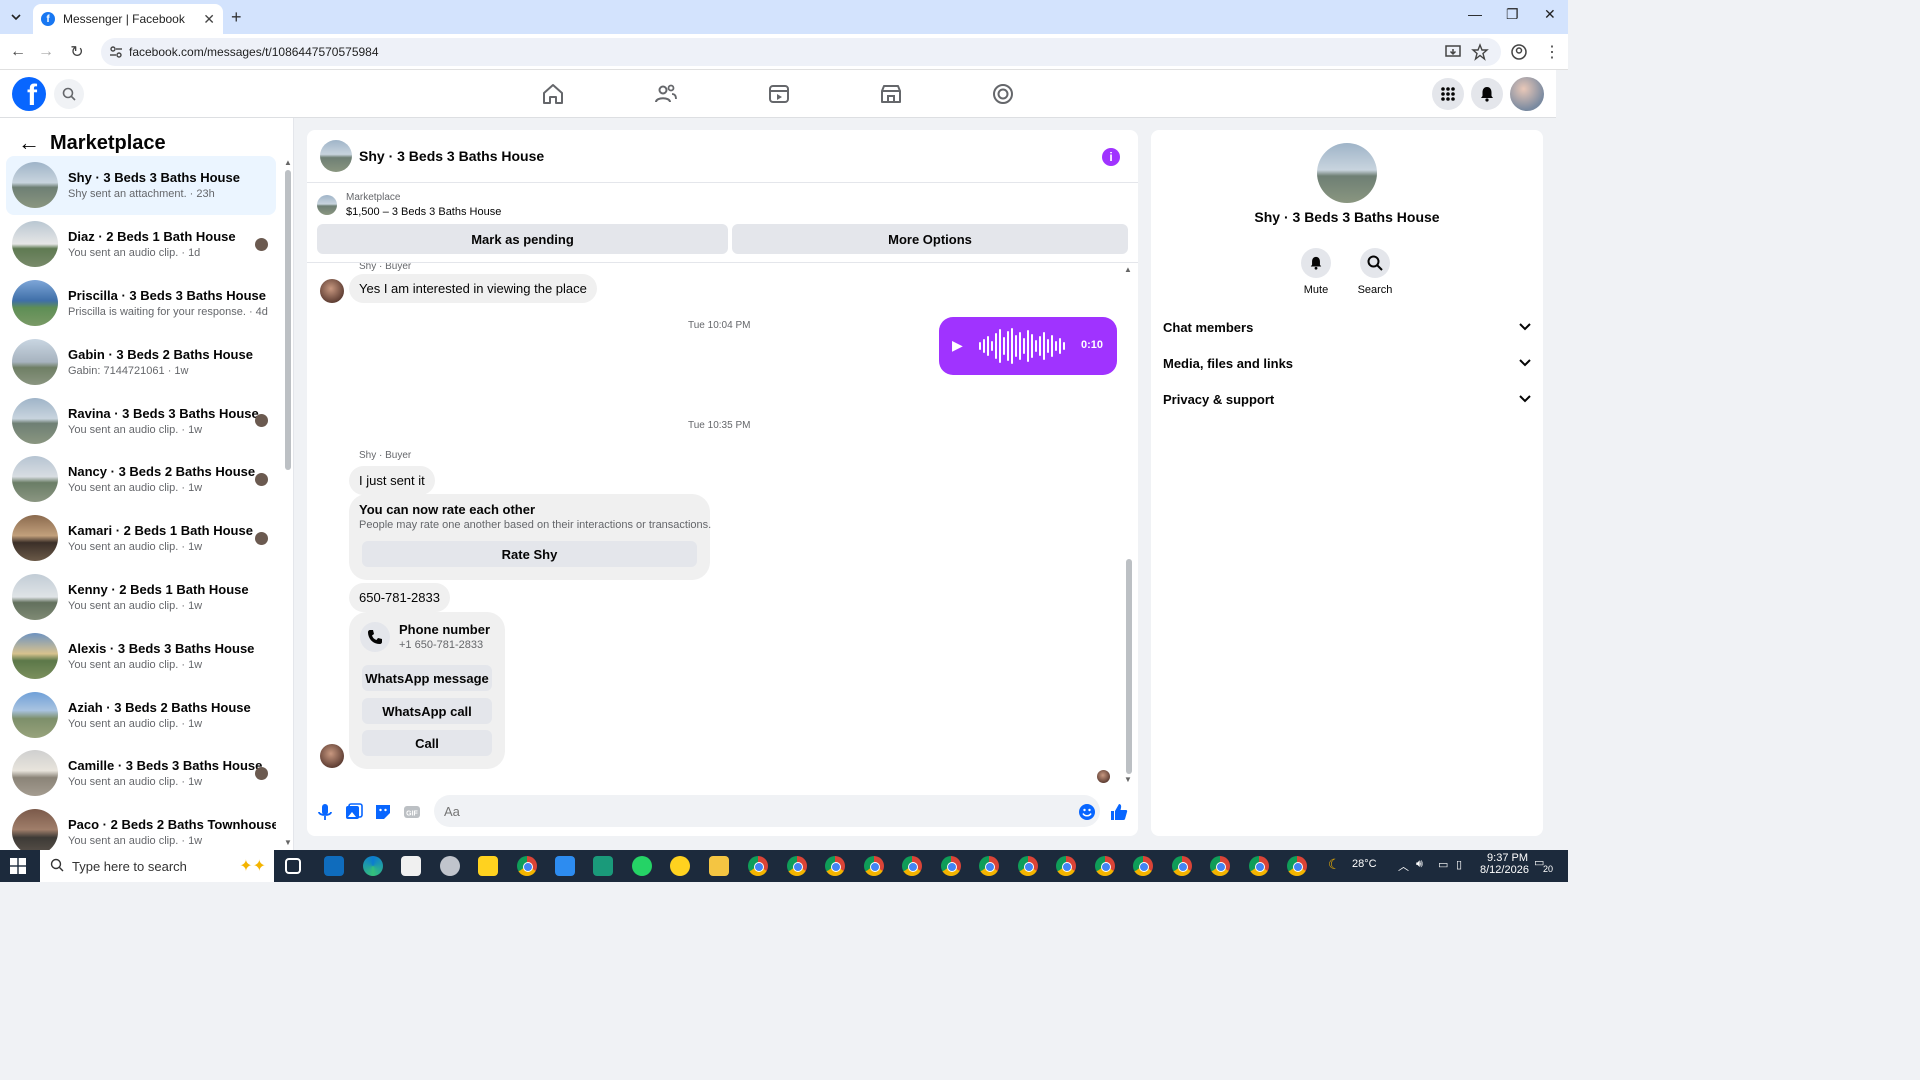  I want to click on sidebar-scroll-thumb, so click(288, 320).